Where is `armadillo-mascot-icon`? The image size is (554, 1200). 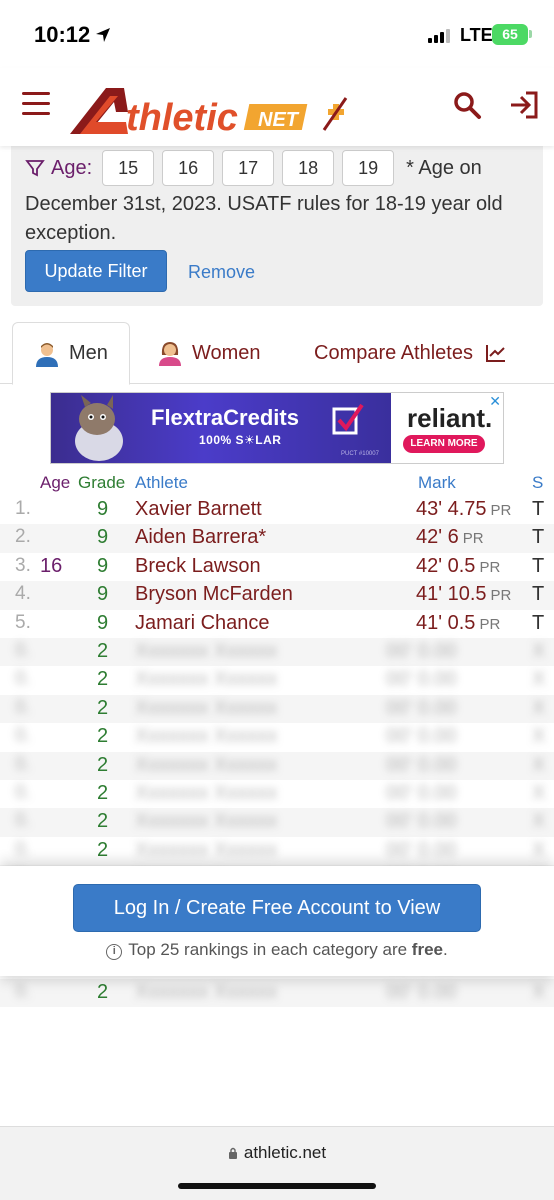 armadillo-mascot-icon is located at coordinates (99, 428).